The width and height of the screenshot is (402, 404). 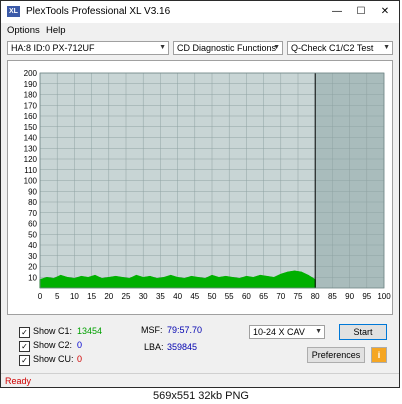 I want to click on y-tick-label: 90, so click(x=32, y=191).